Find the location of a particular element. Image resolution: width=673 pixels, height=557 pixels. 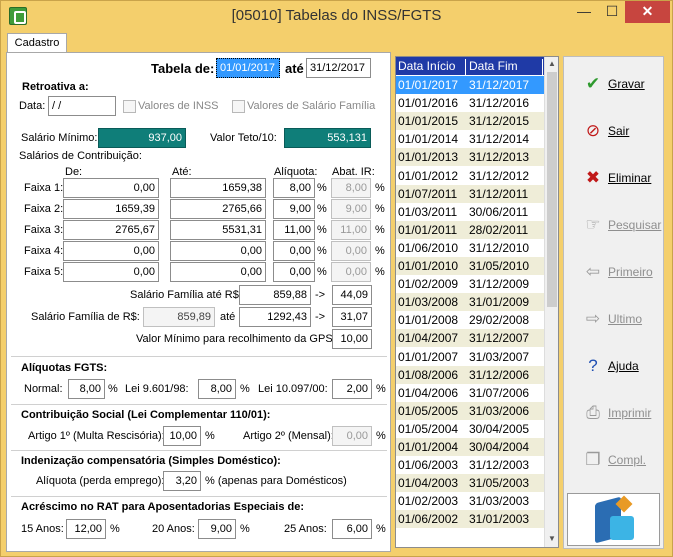

grid-row: 01/01/2008 29/02/2008 is located at coordinates (470, 320).